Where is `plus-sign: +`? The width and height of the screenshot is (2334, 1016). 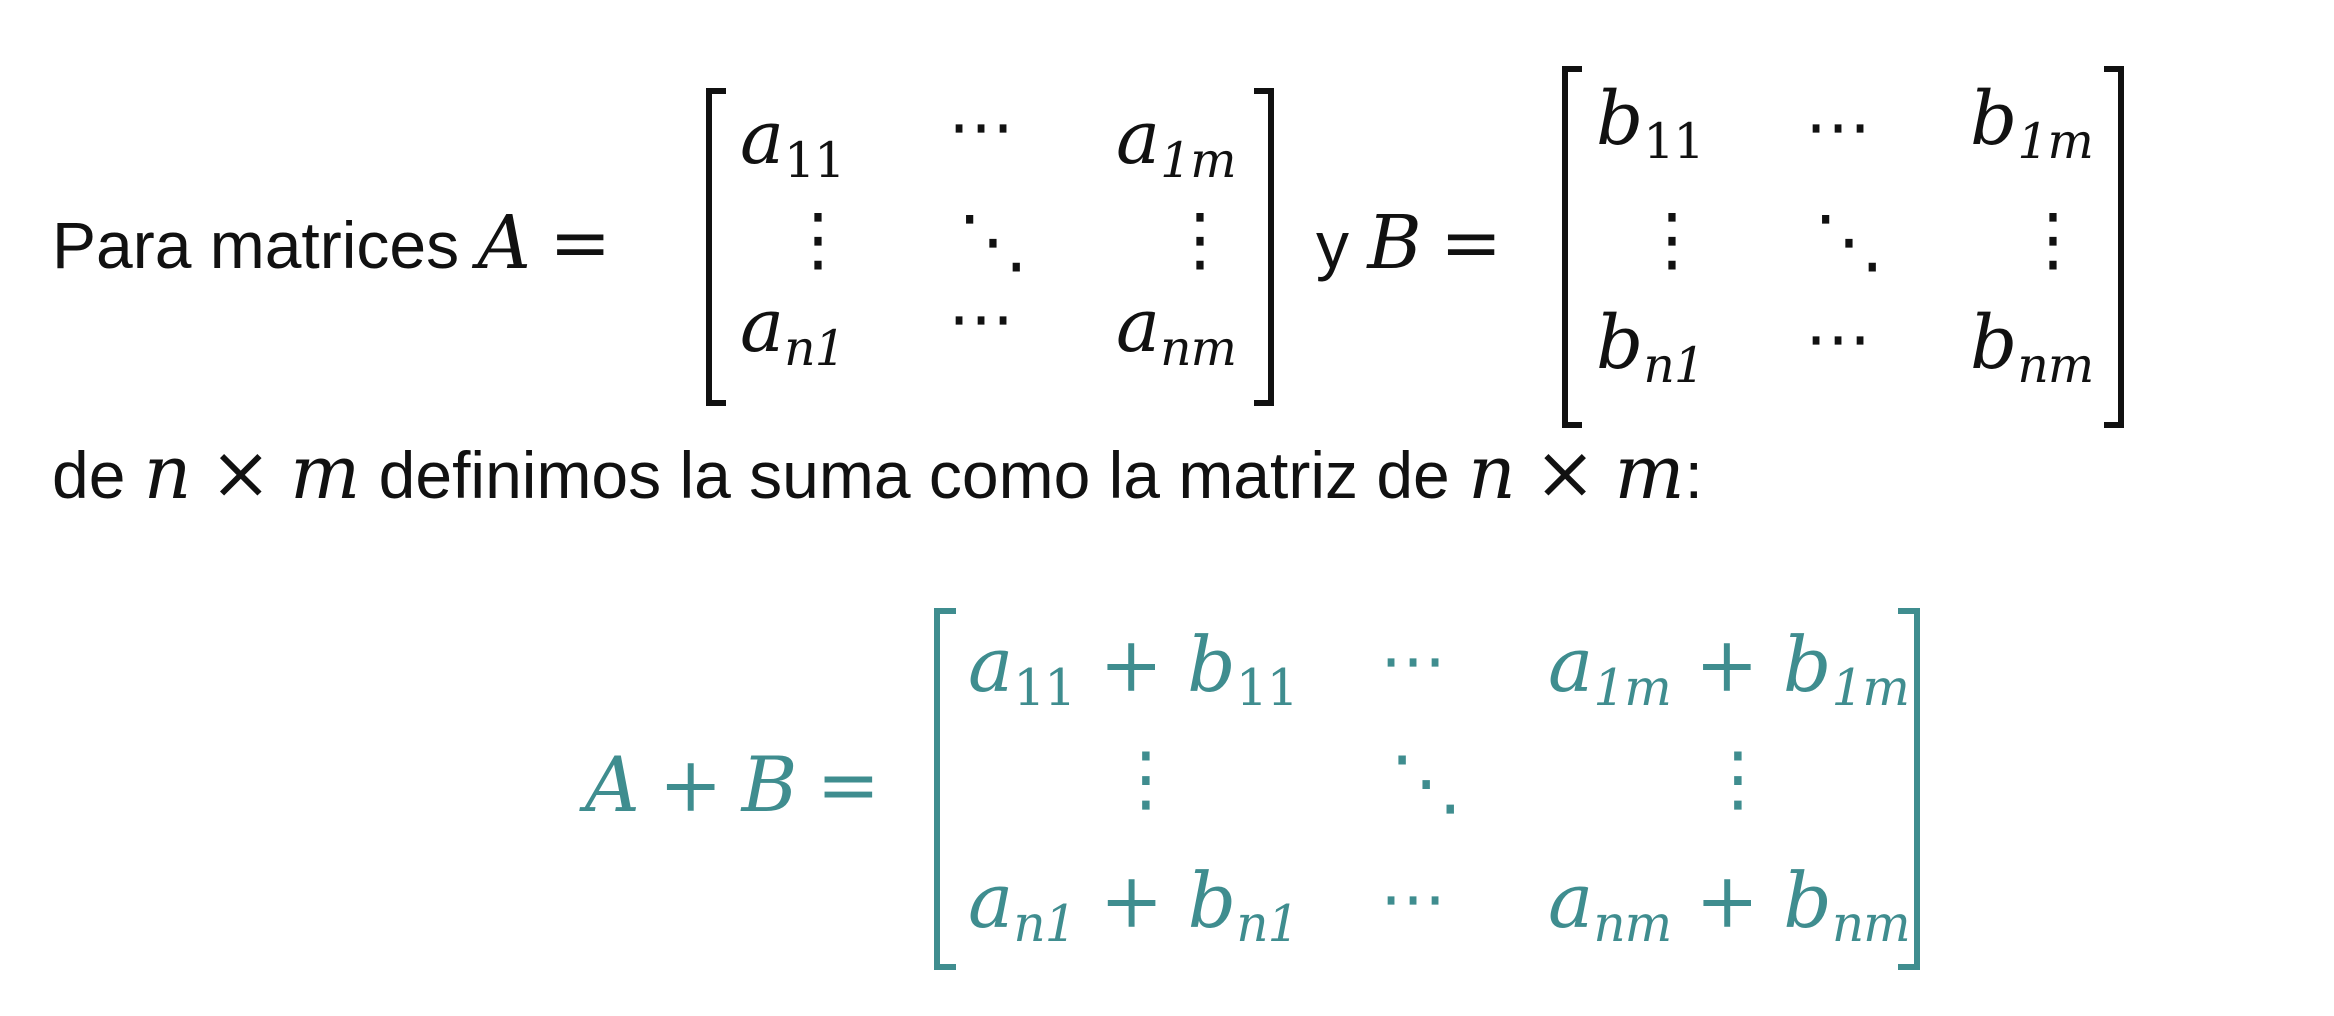
plus-sign: + is located at coordinates (690, 784).